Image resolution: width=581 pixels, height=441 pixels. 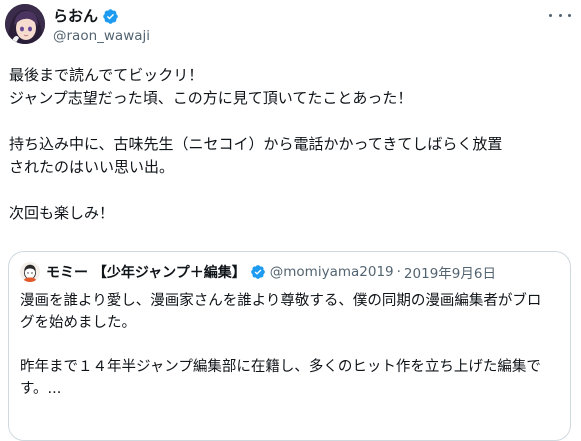 What do you see at coordinates (256, 144) in the screenshot?
I see `tweet-line: 持ち込み中に、古味先生（ニセコイ）から電話かかってきてしばらく放置` at bounding box center [256, 144].